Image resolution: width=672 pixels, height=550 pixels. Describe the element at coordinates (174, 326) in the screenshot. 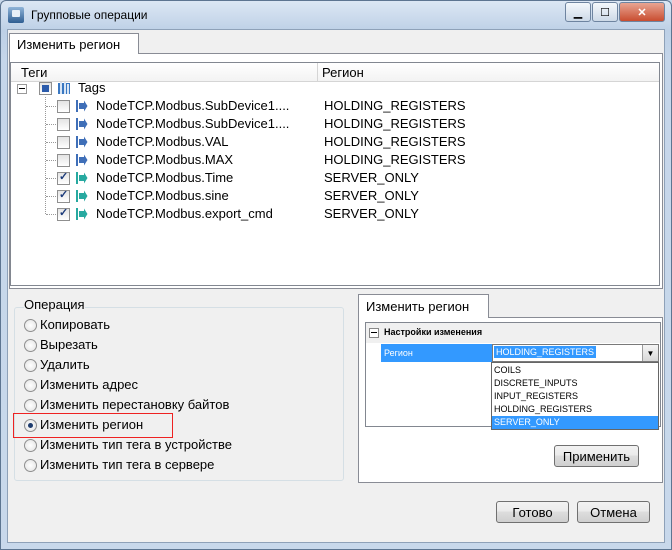

I see `operation-option: Копировать` at that location.